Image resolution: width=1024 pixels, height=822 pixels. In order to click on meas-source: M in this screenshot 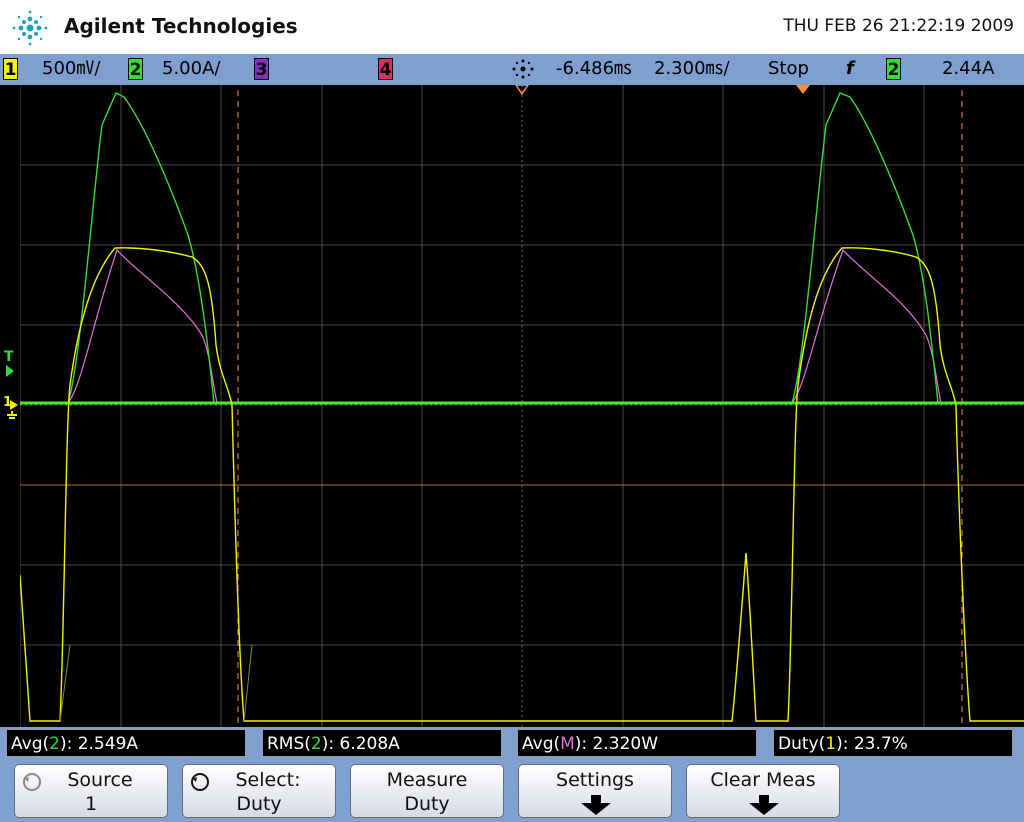, I will do `click(567, 744)`.